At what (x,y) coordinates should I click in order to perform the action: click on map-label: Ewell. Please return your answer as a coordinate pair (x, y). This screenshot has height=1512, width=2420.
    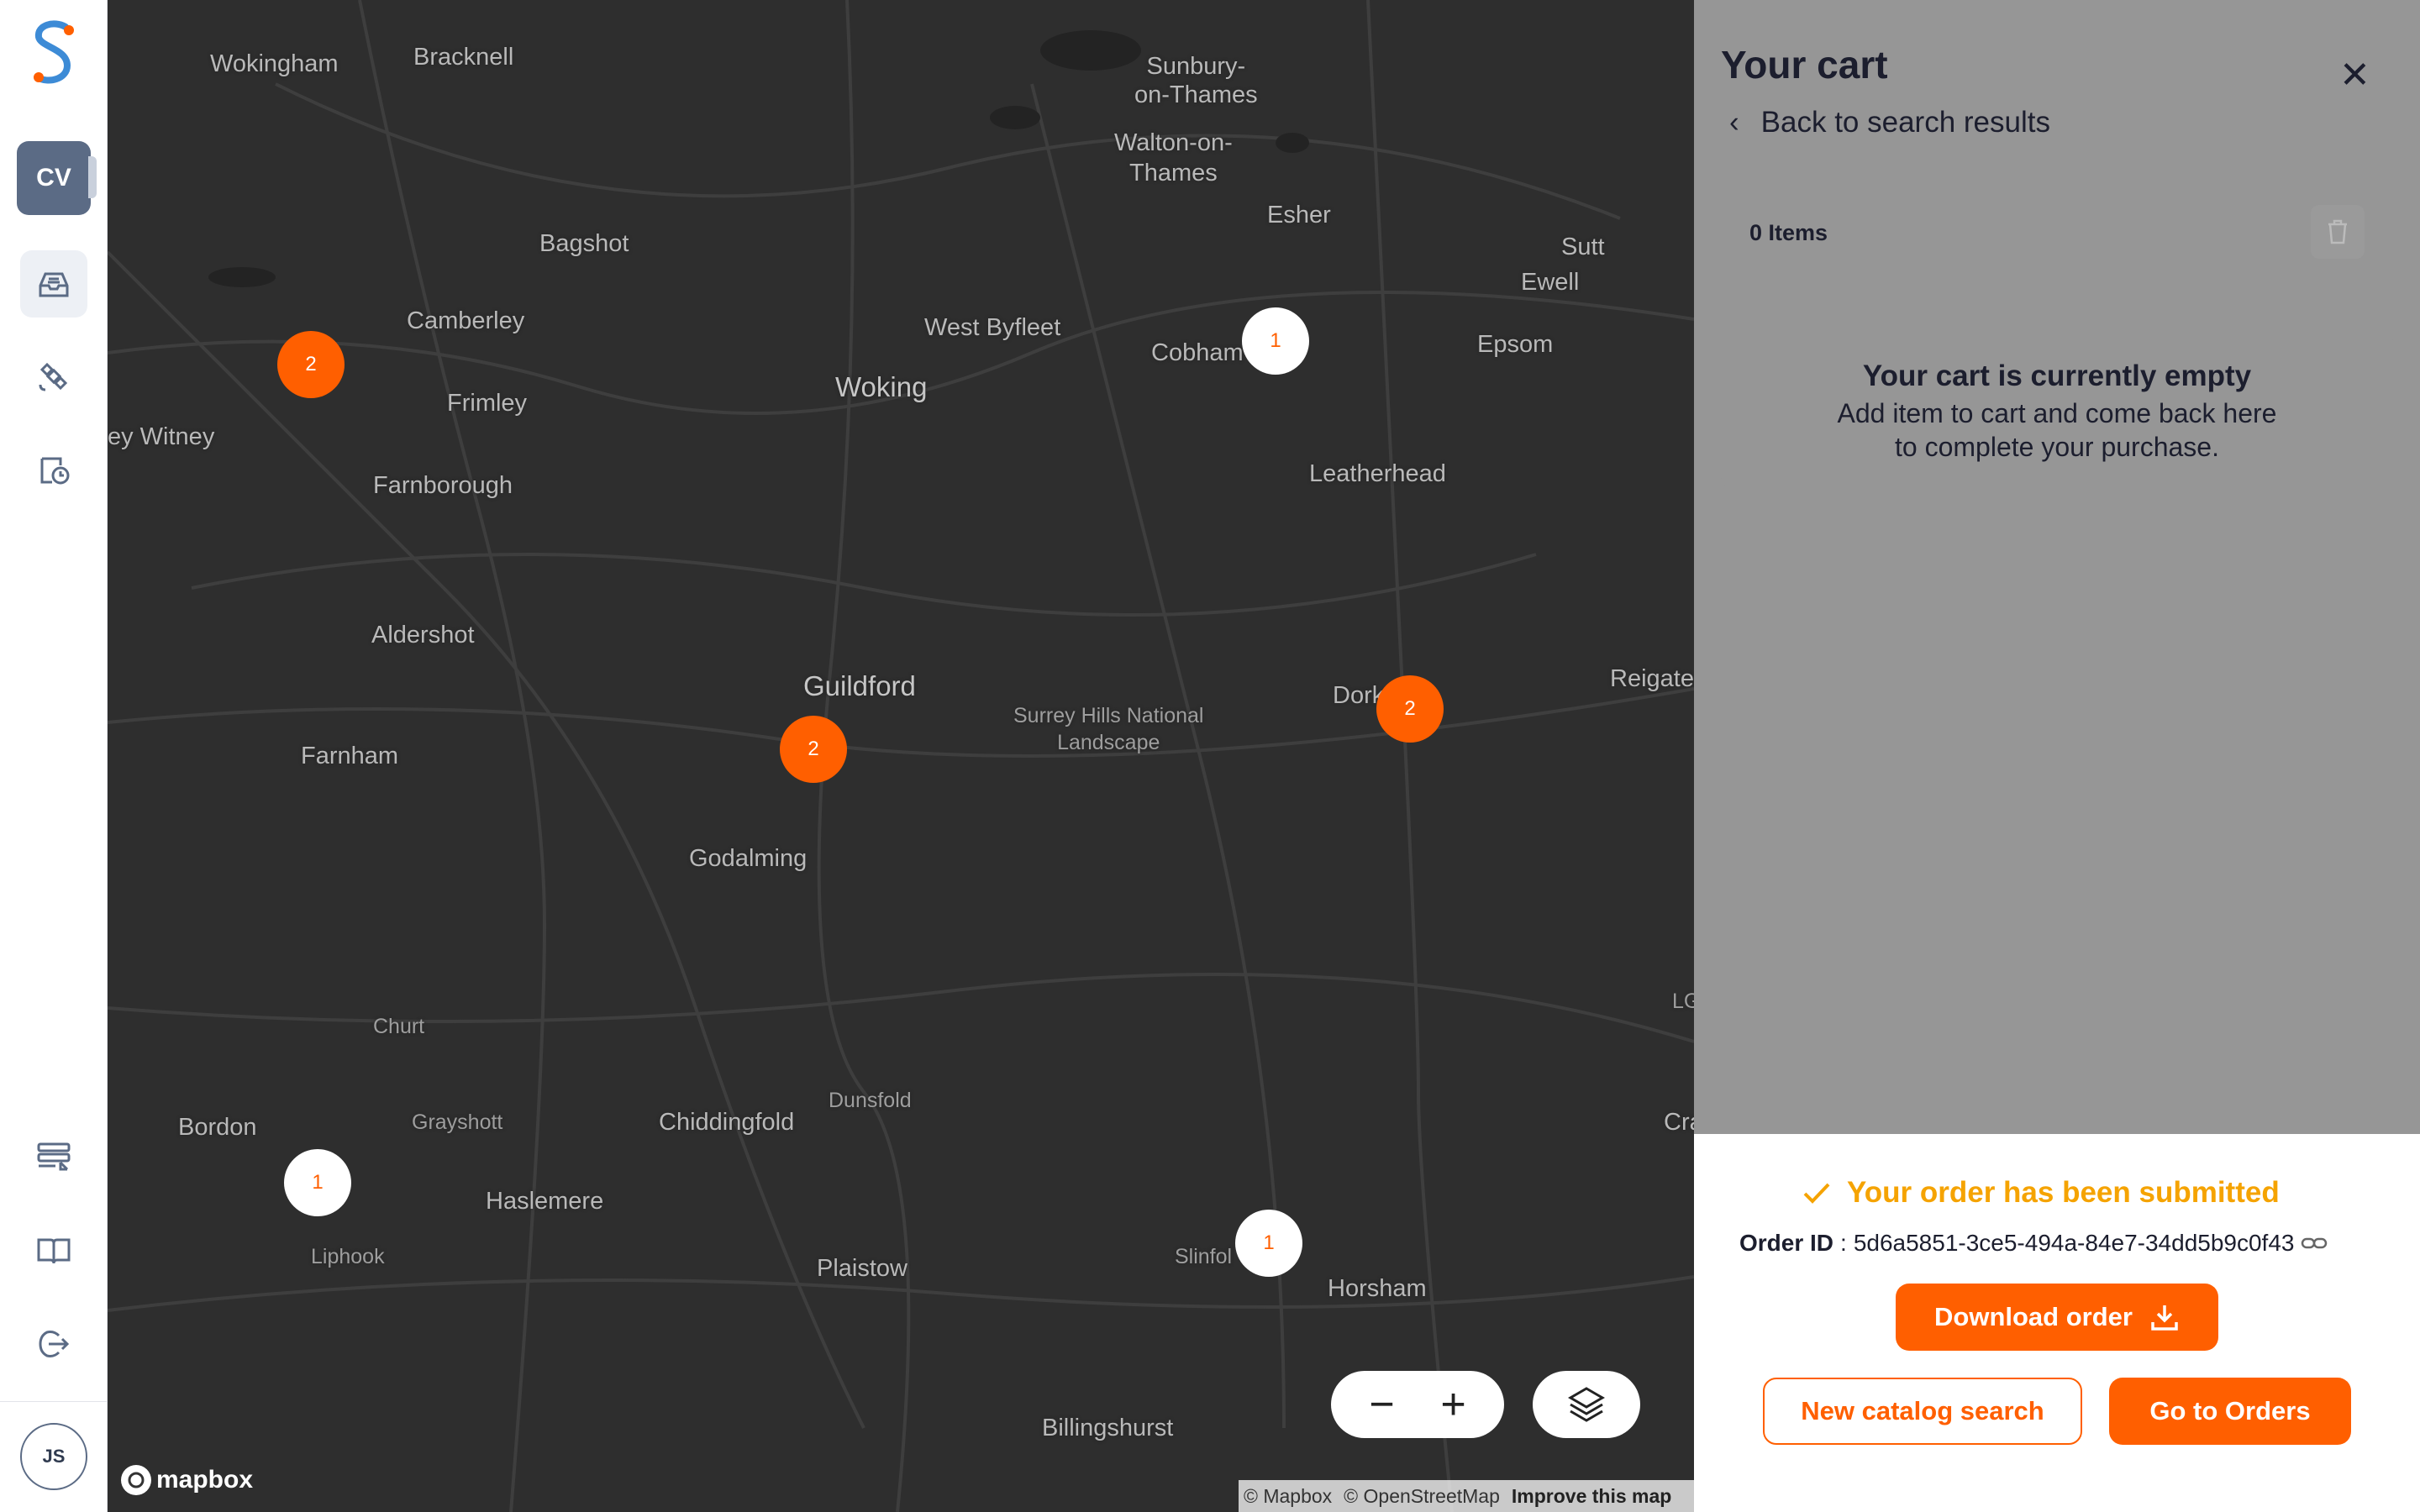
    Looking at the image, I should click on (1550, 282).